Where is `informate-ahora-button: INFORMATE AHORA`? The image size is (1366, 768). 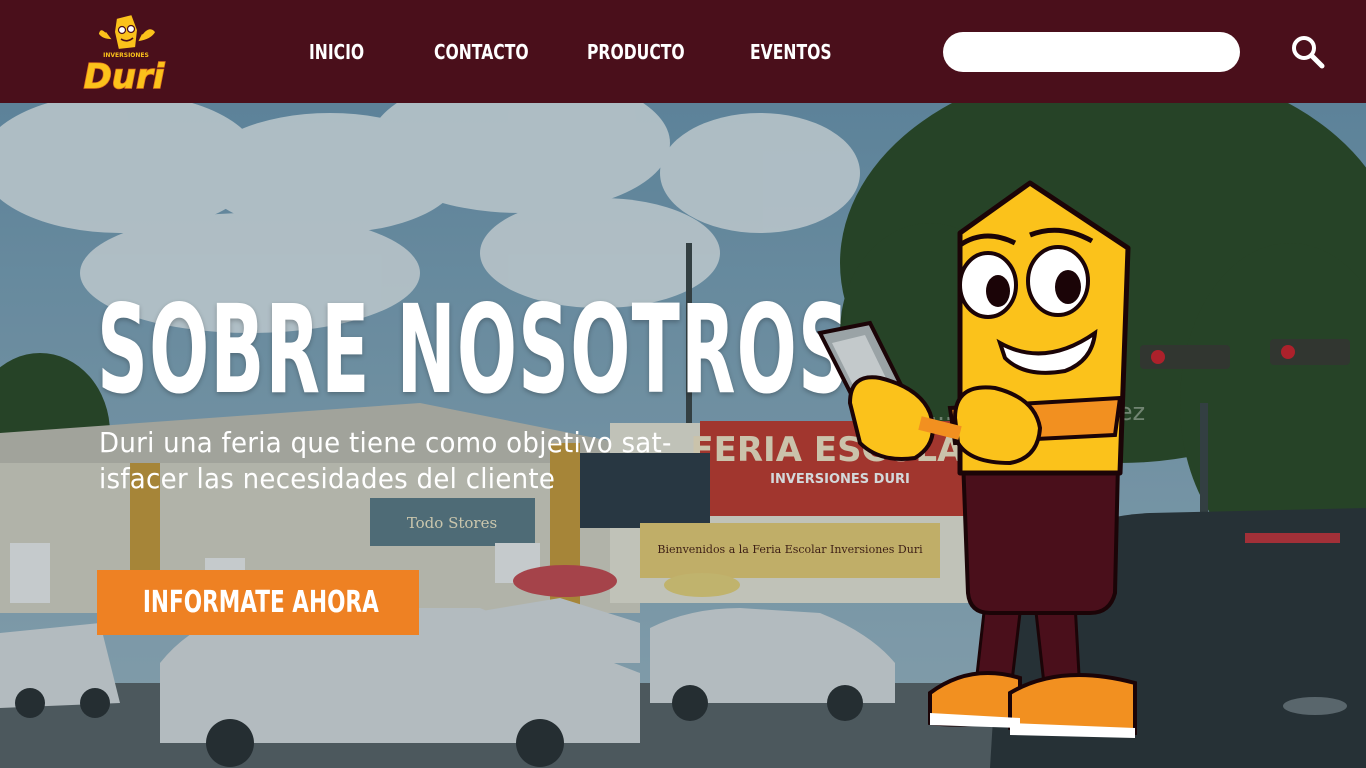
informate-ahora-button: INFORMATE AHORA is located at coordinates (258, 602).